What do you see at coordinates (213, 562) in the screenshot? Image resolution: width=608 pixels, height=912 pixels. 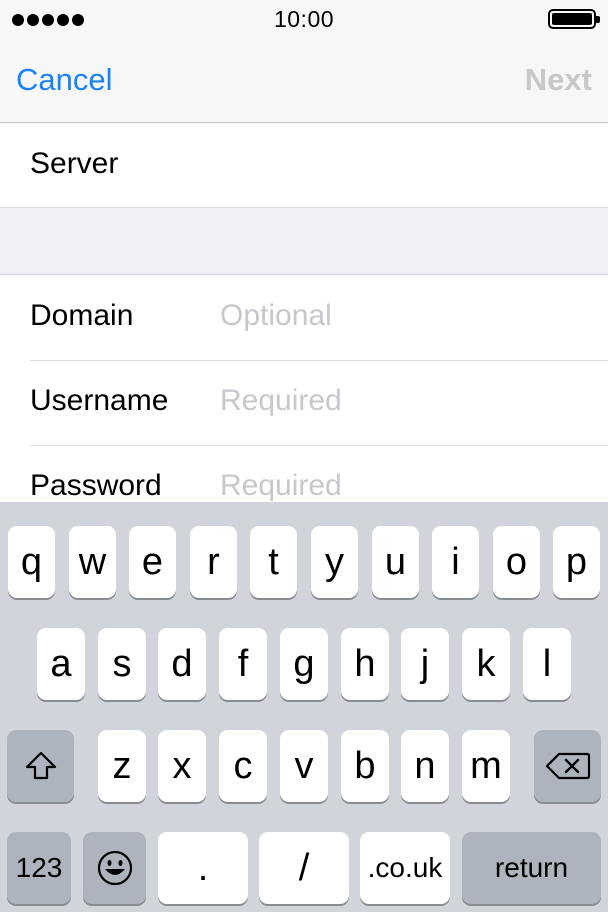 I see `key-r: r` at bounding box center [213, 562].